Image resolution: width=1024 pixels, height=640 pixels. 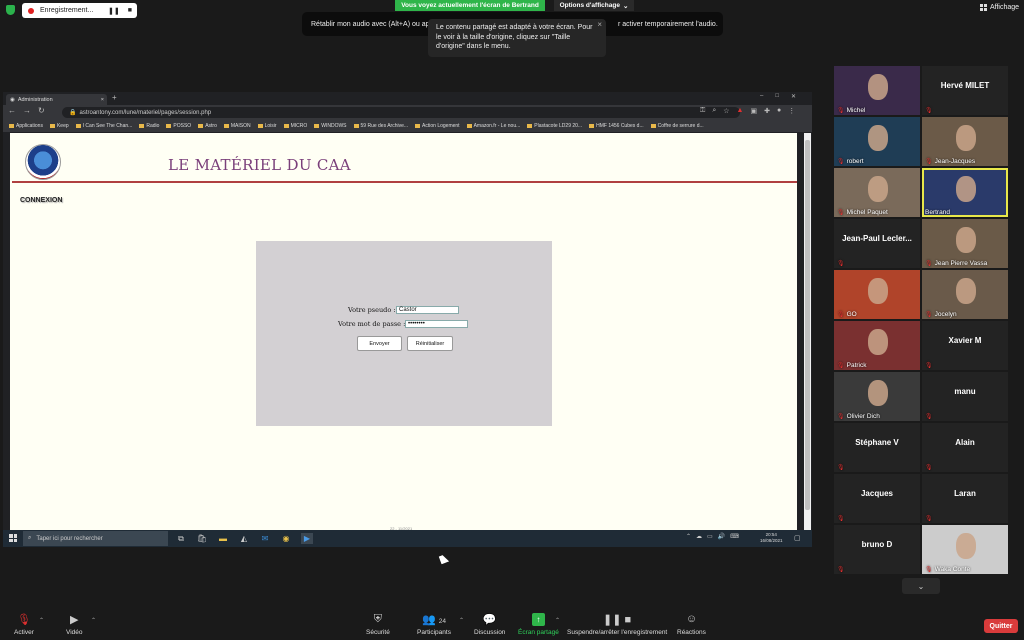 I want to click on bookmark-item: Loisir, so click(x=267, y=126).